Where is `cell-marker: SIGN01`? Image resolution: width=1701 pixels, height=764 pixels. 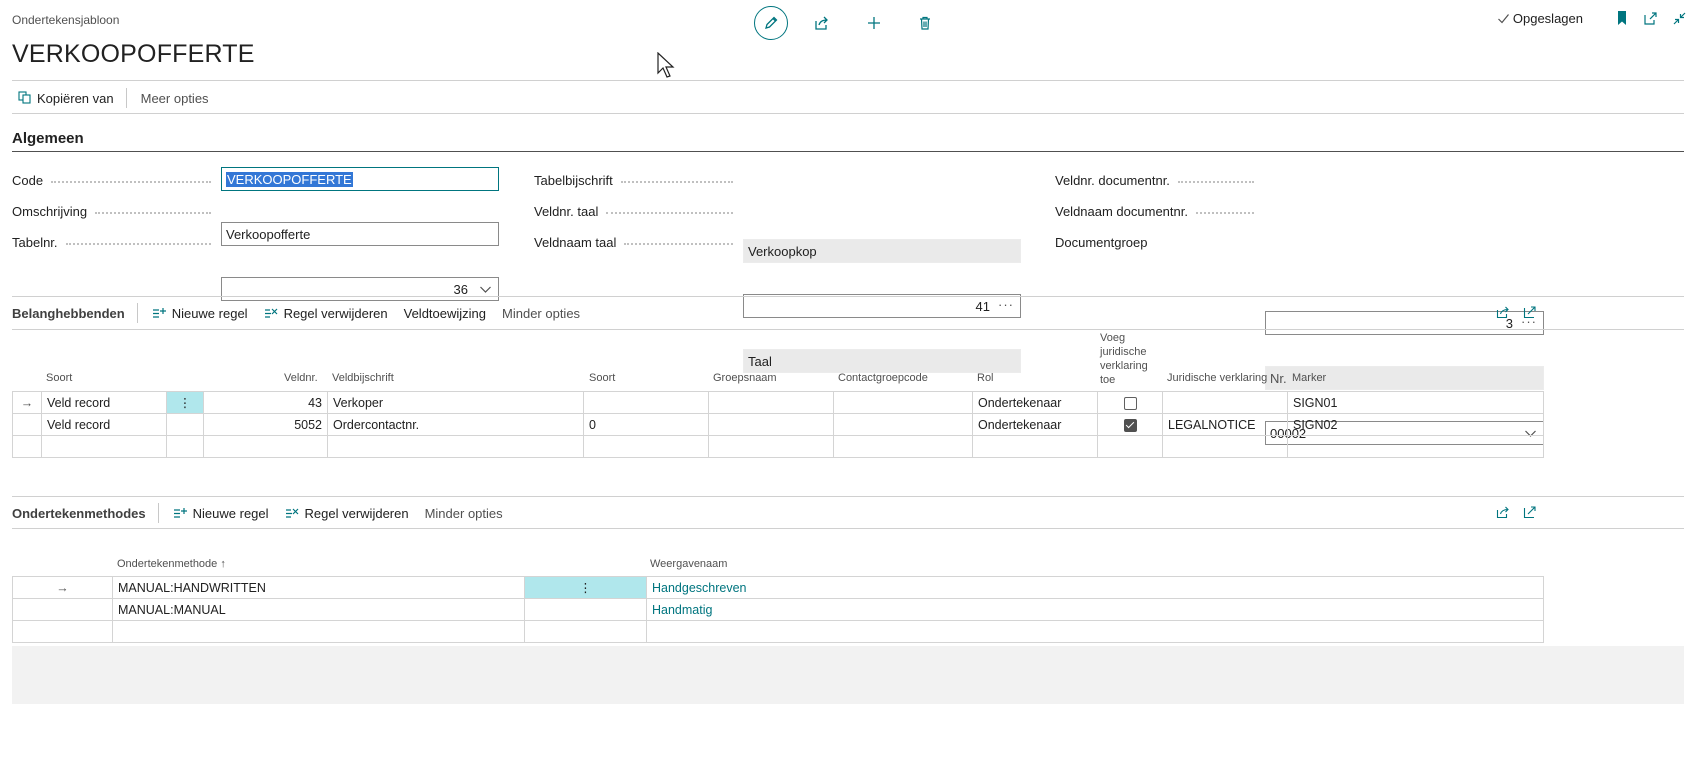 cell-marker: SIGN01 is located at coordinates (1415, 402).